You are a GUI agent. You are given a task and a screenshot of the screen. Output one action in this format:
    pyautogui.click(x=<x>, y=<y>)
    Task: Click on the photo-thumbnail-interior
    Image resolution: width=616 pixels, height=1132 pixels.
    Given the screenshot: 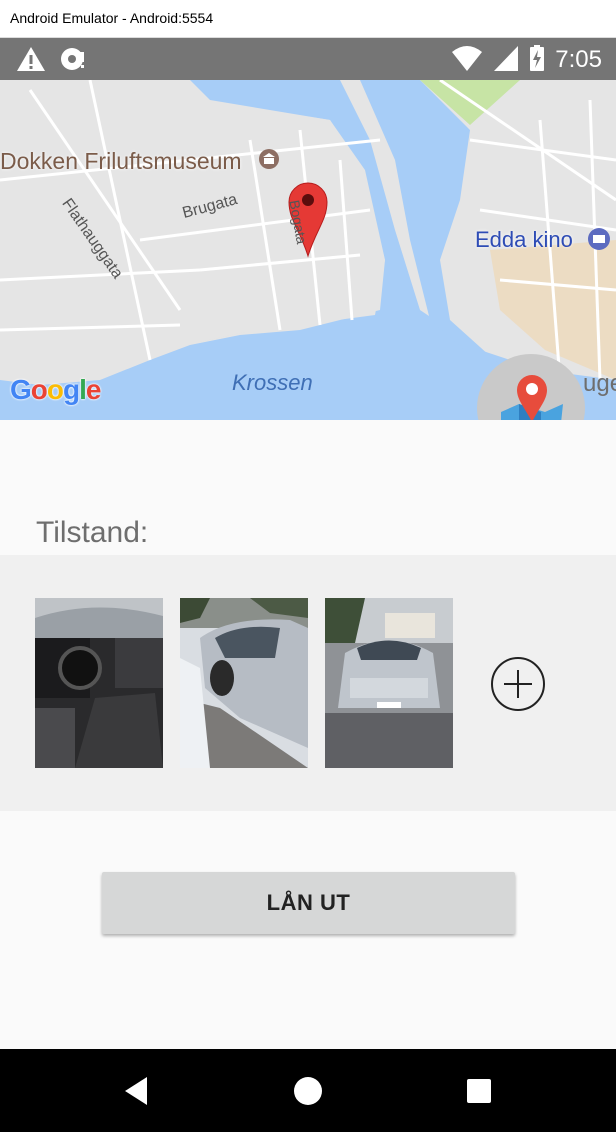 What is the action you would take?
    pyautogui.click(x=99, y=683)
    